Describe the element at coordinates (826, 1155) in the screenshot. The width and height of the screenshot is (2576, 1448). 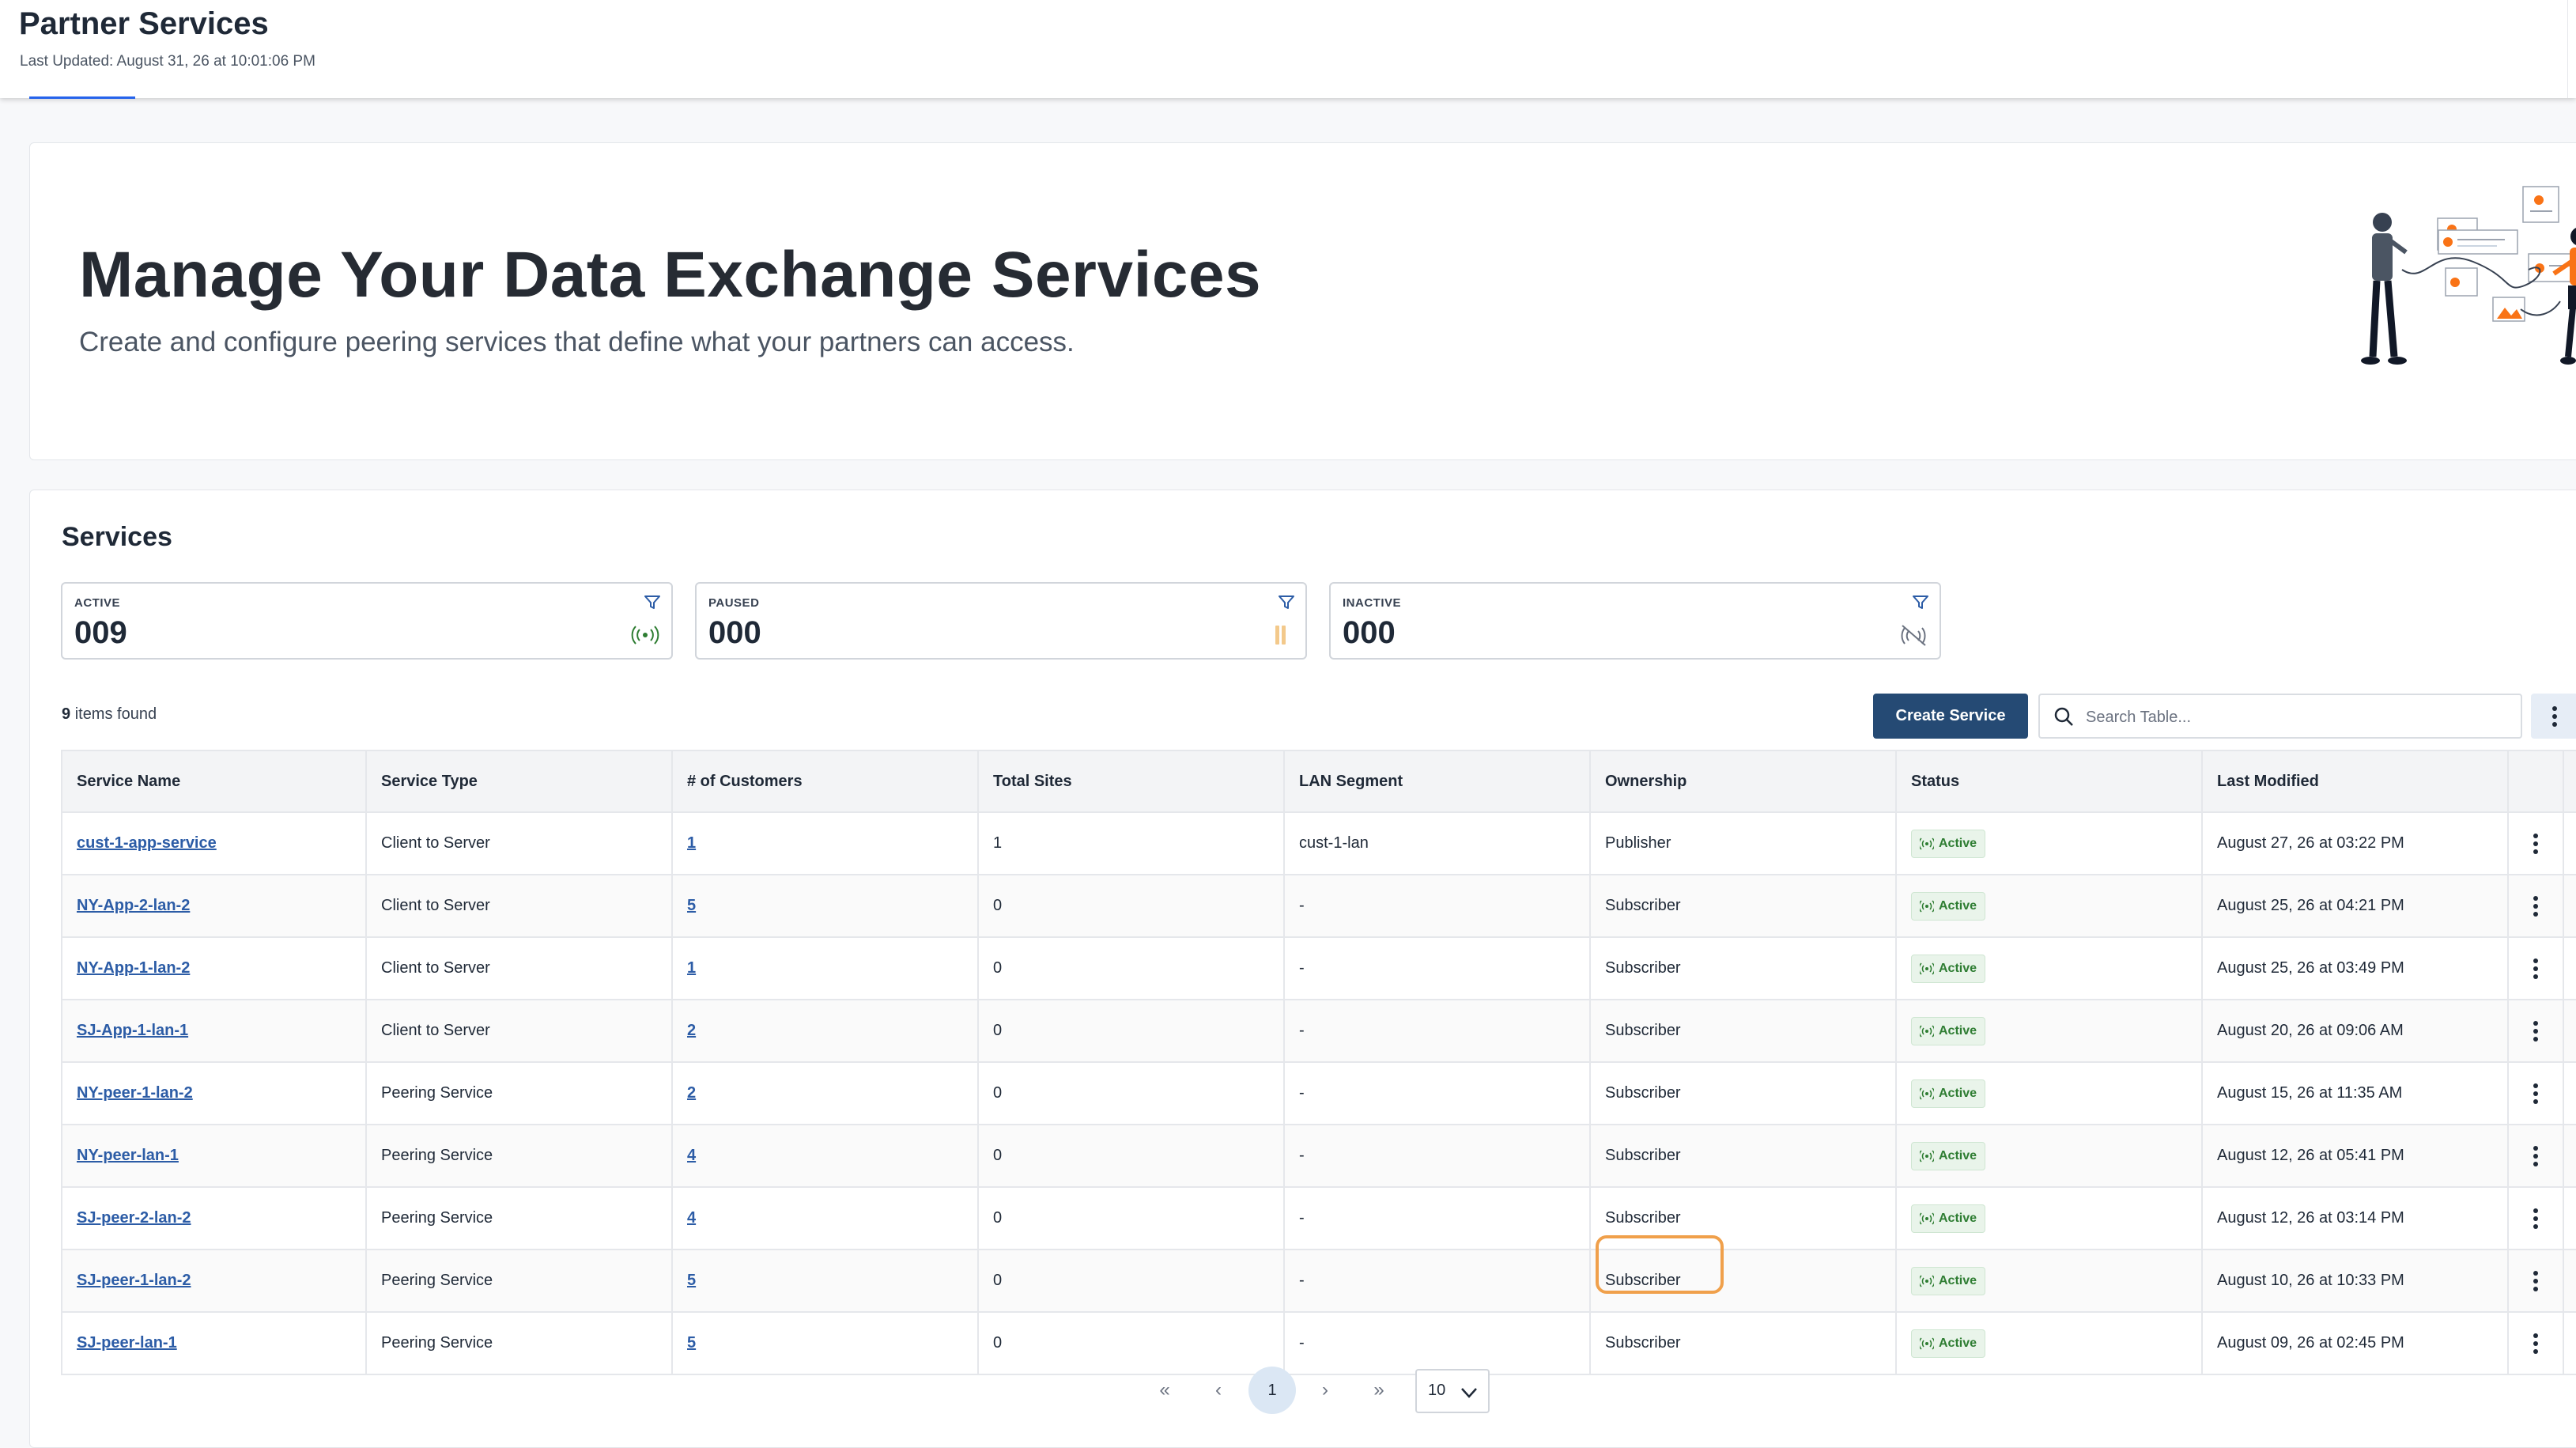
I see `cell-customers: 4` at that location.